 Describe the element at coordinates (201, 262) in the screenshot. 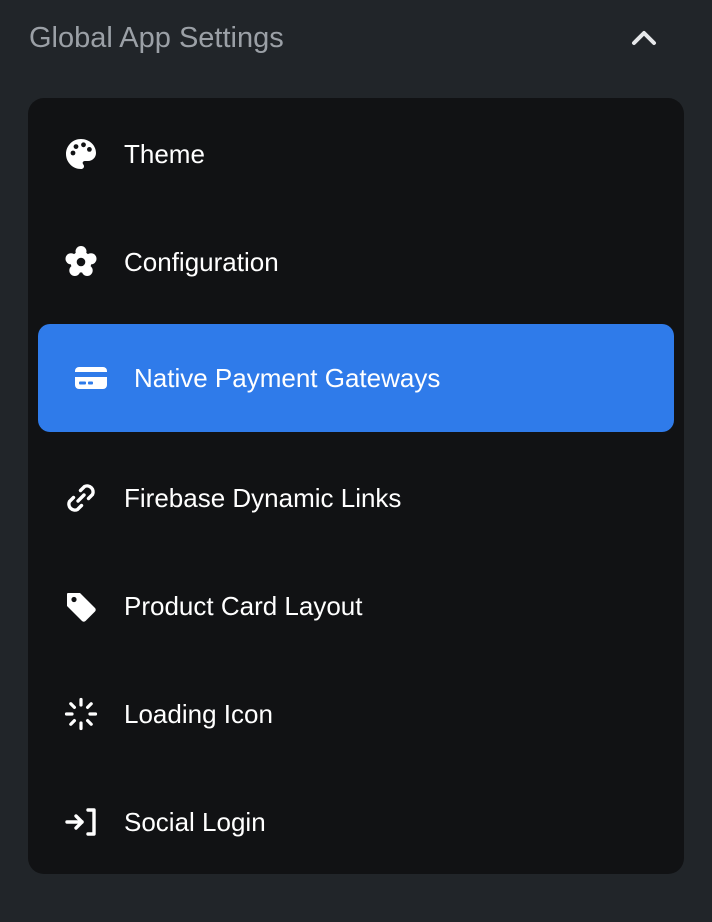

I see `menu-item-label: Configuration` at that location.